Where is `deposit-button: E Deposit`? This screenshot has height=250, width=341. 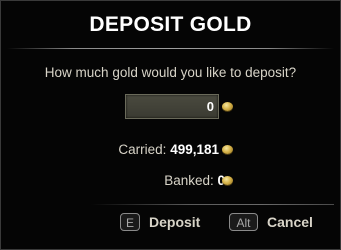 deposit-button: E Deposit is located at coordinates (160, 222).